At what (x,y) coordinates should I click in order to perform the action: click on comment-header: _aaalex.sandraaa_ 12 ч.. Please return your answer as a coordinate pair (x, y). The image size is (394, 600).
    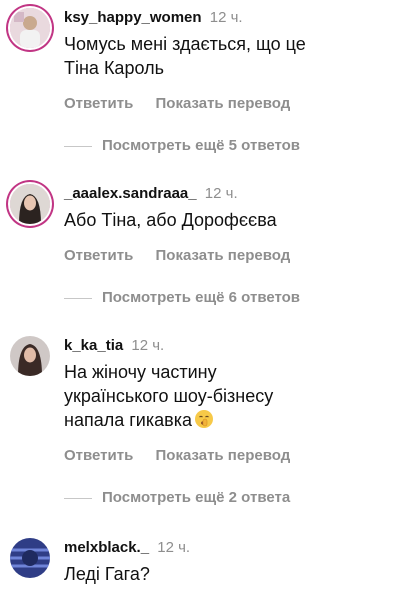
    Looking at the image, I should click on (151, 194).